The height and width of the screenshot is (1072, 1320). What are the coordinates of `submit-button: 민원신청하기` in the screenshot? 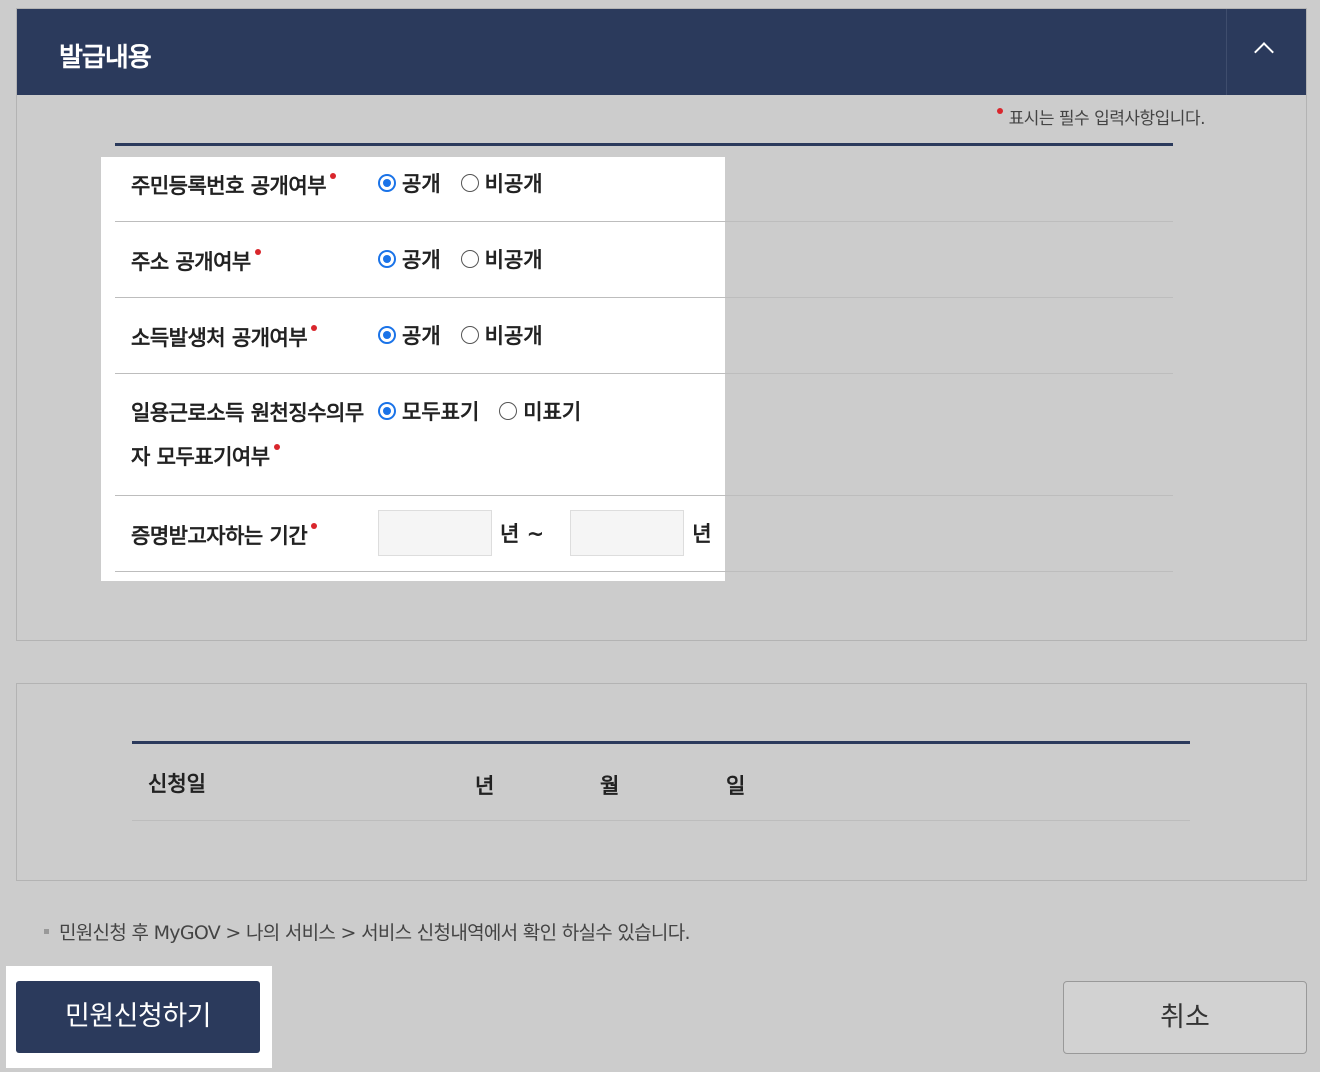 It's located at (138, 1017).